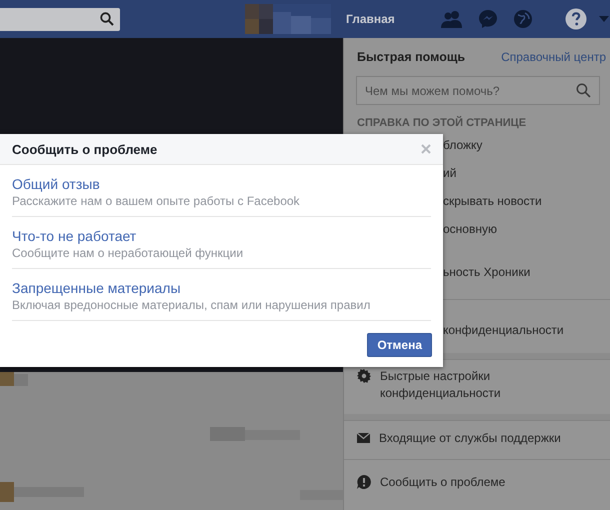 This screenshot has width=610, height=510. Describe the element at coordinates (364, 482) in the screenshot. I see `alert-icon` at that location.